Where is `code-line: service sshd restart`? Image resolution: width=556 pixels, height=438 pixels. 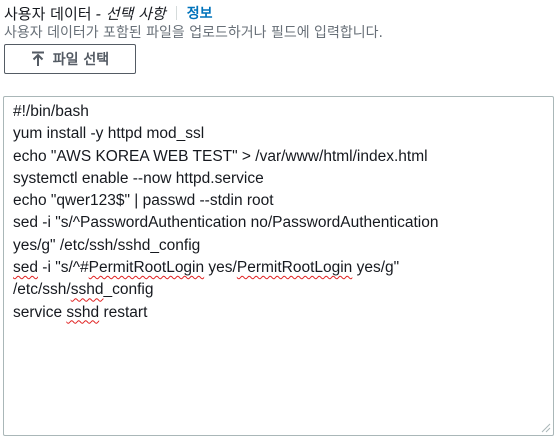 code-line: service sshd restart is located at coordinates (278, 313).